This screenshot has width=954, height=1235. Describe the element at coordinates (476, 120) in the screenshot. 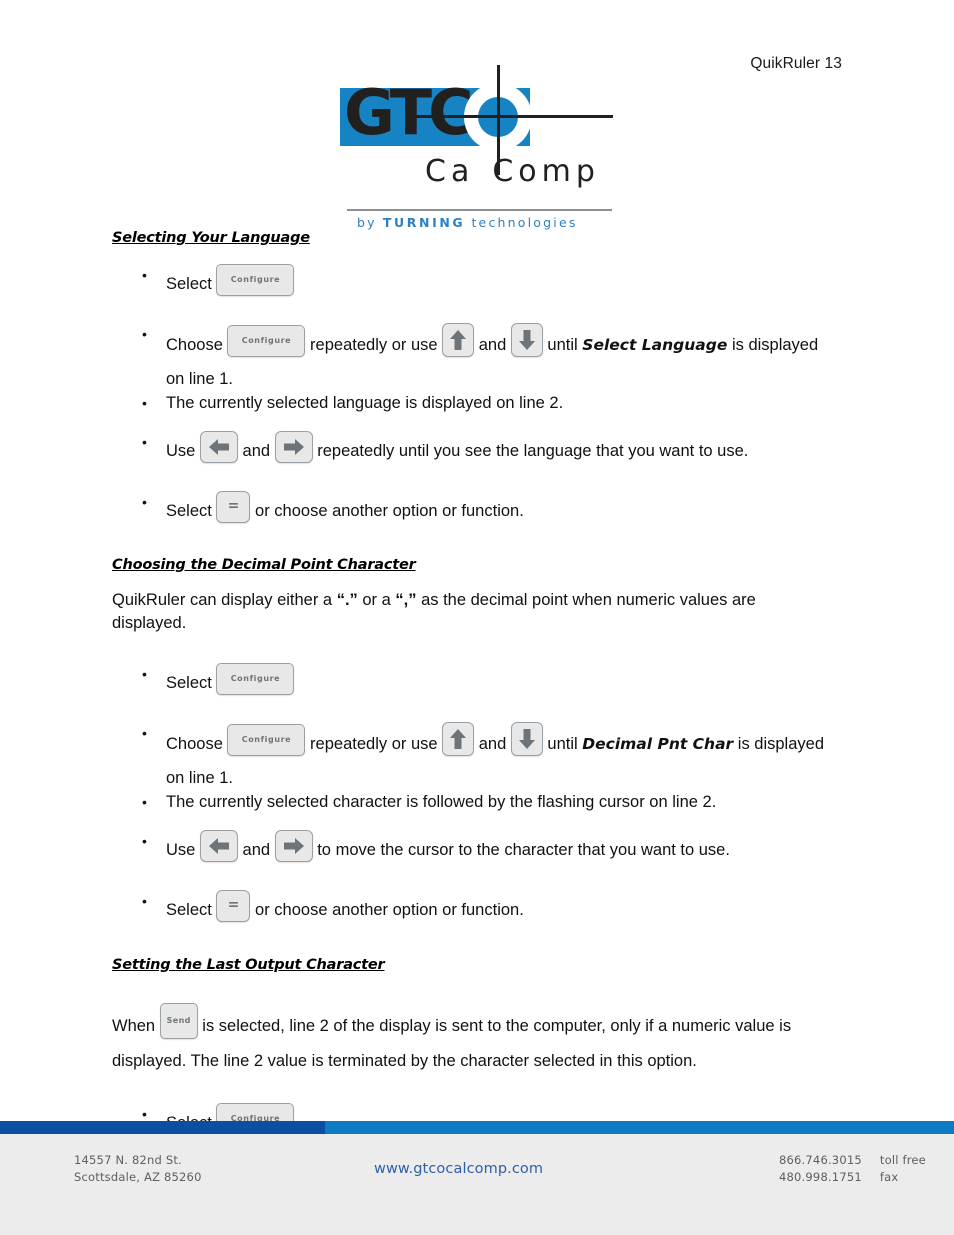

I see `logo-mark: GTC` at that location.